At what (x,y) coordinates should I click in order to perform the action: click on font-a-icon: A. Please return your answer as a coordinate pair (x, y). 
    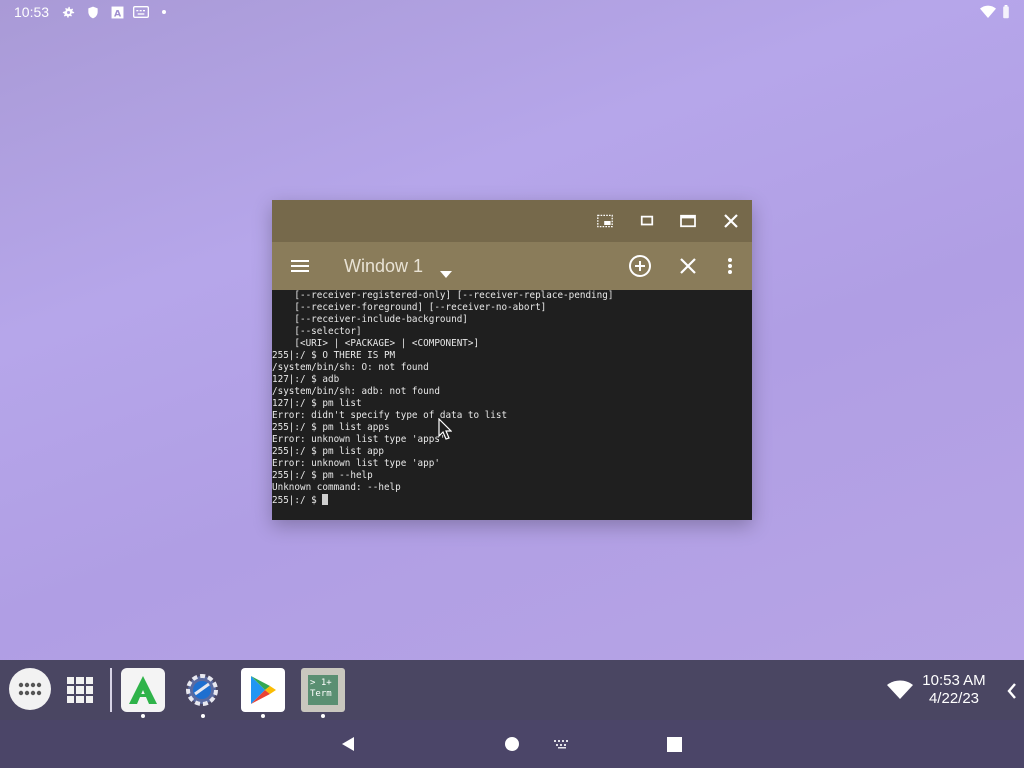
    Looking at the image, I should click on (117, 12).